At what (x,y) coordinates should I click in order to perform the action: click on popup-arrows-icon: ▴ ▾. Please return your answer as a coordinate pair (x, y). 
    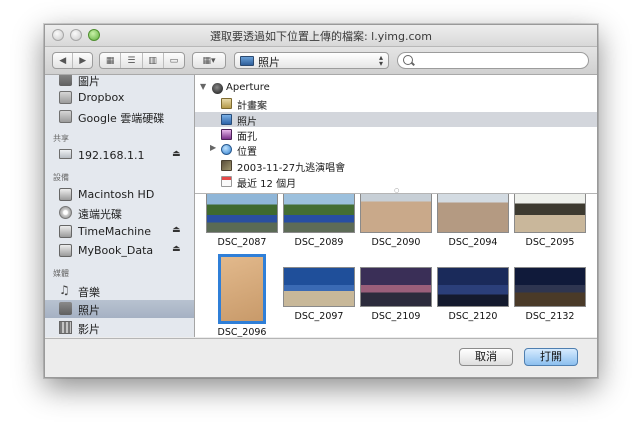
    Looking at the image, I should click on (380, 60).